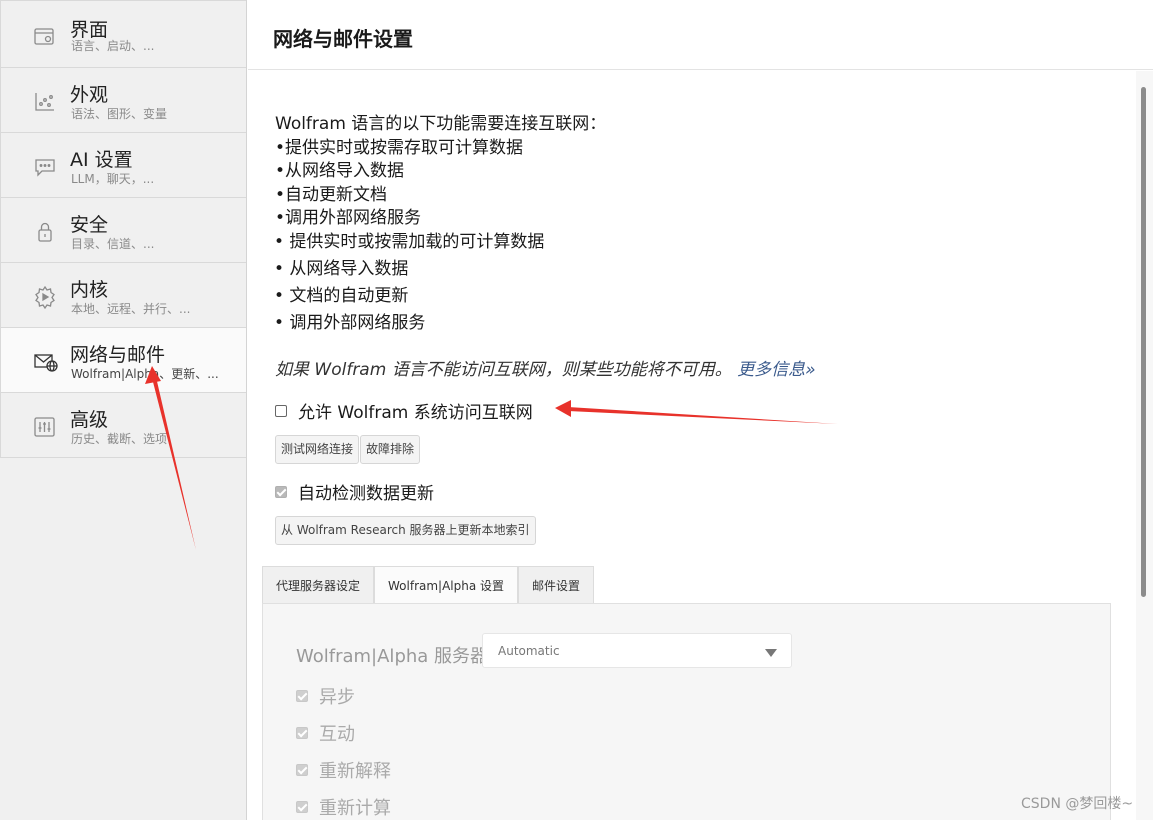  I want to click on mail-globe-icon, so click(45, 362).